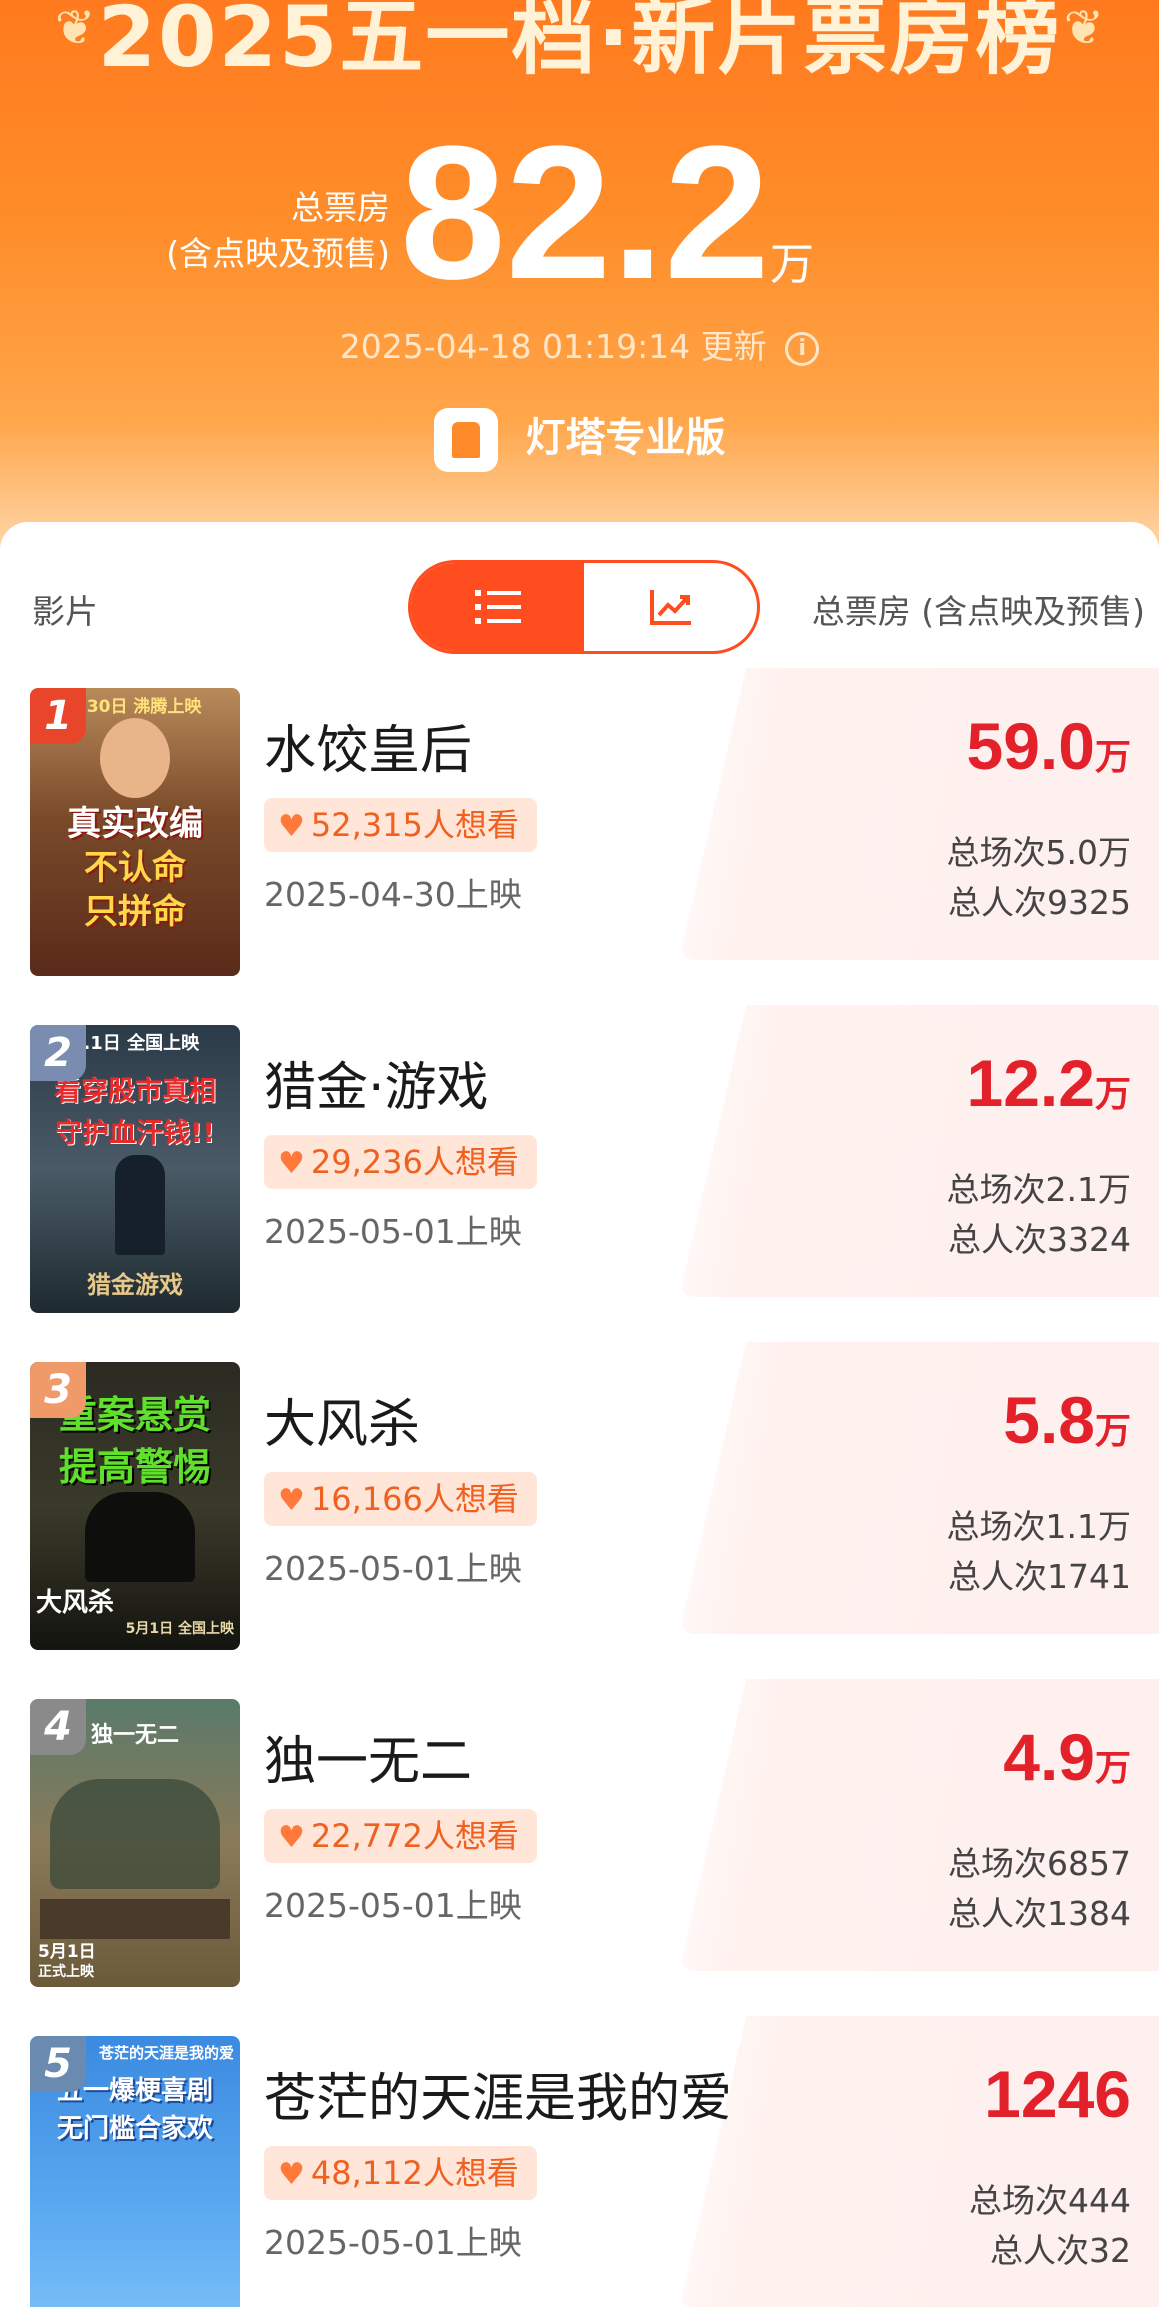  Describe the element at coordinates (1039, 1863) in the screenshot. I see `total-screenings: 总场次6857` at that location.